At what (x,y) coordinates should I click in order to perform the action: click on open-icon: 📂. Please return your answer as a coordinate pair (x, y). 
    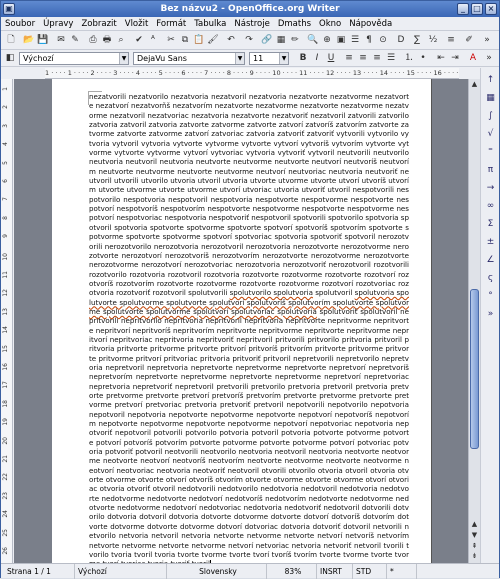
    Looking at the image, I should click on (29, 40).